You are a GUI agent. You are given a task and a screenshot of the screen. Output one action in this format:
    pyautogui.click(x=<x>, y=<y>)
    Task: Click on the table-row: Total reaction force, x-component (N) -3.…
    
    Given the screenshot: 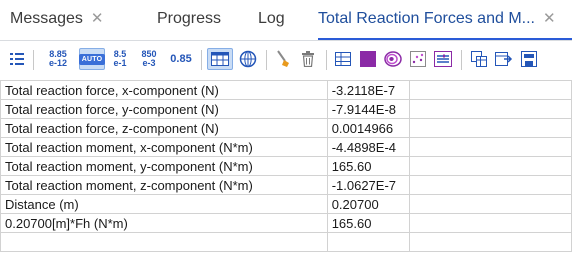 What is the action you would take?
    pyautogui.click(x=286, y=90)
    